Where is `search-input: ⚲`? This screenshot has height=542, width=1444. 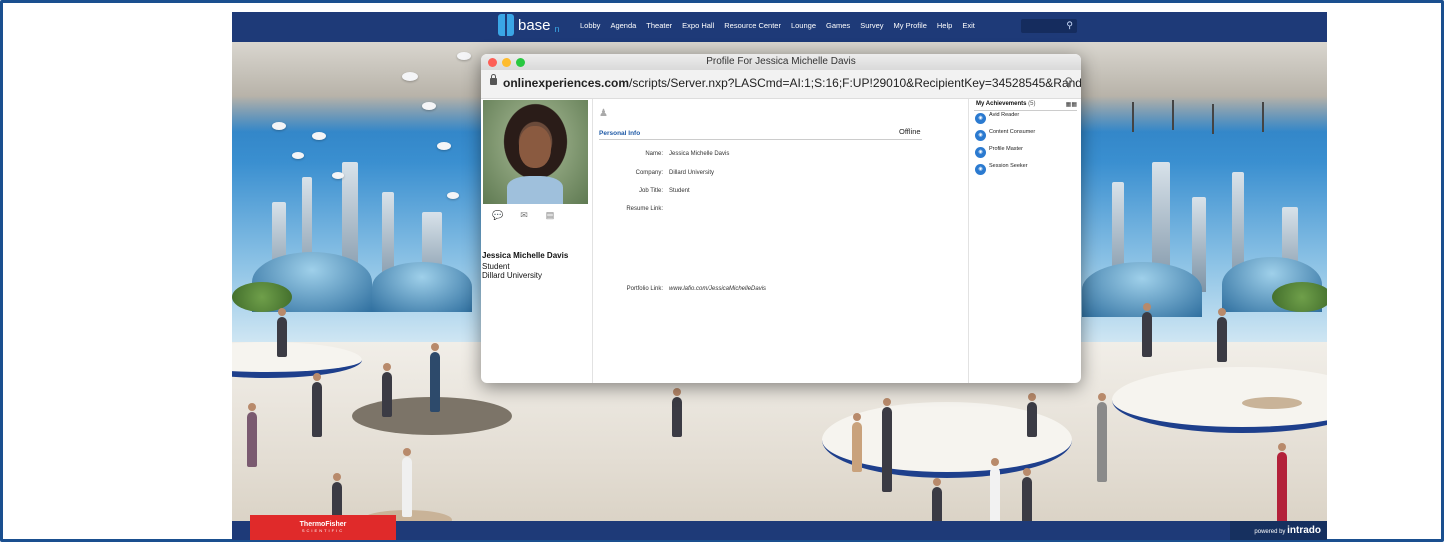 search-input: ⚲ is located at coordinates (1049, 26).